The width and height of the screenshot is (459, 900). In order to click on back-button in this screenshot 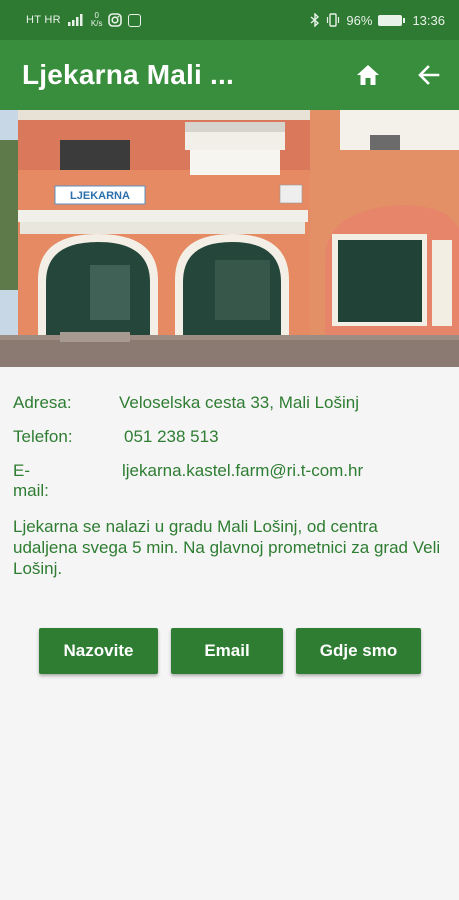, I will do `click(429, 75)`.